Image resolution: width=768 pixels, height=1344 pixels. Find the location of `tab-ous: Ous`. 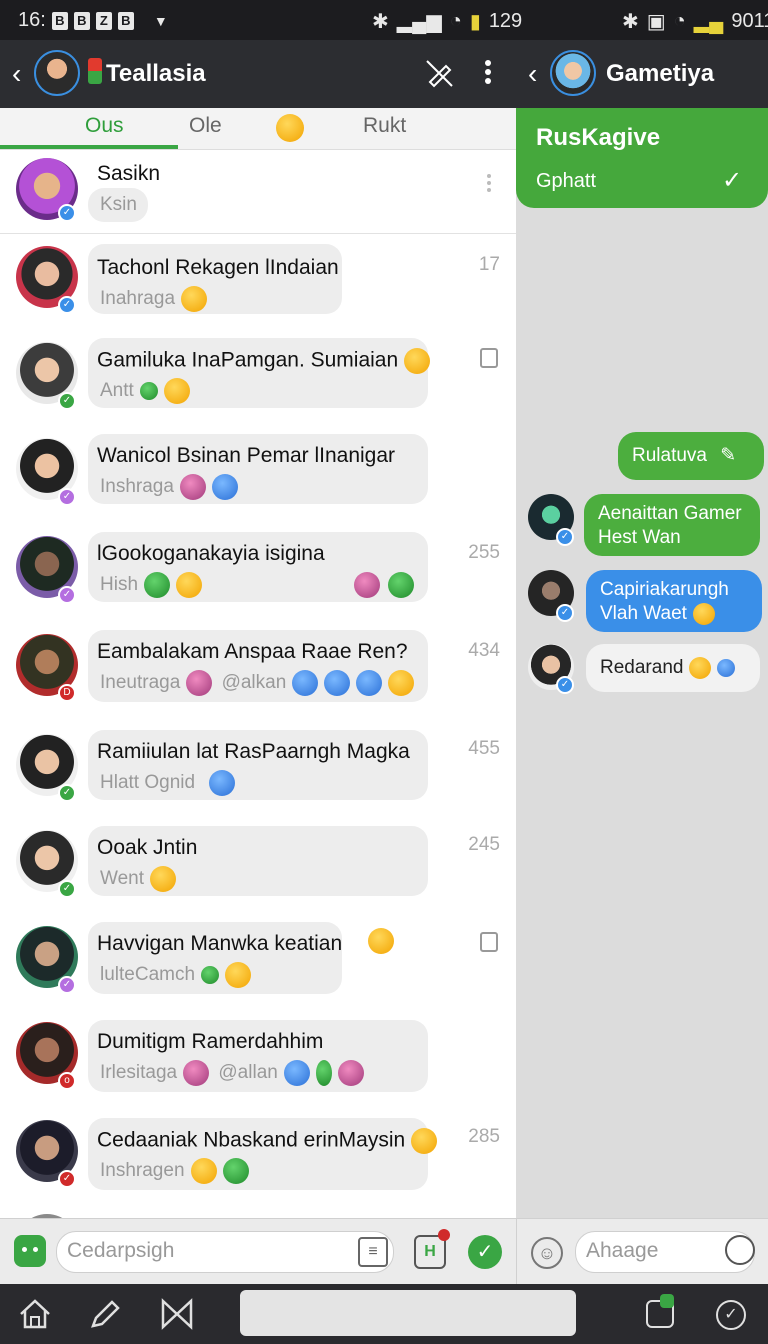

tab-ous: Ous is located at coordinates (104, 126).